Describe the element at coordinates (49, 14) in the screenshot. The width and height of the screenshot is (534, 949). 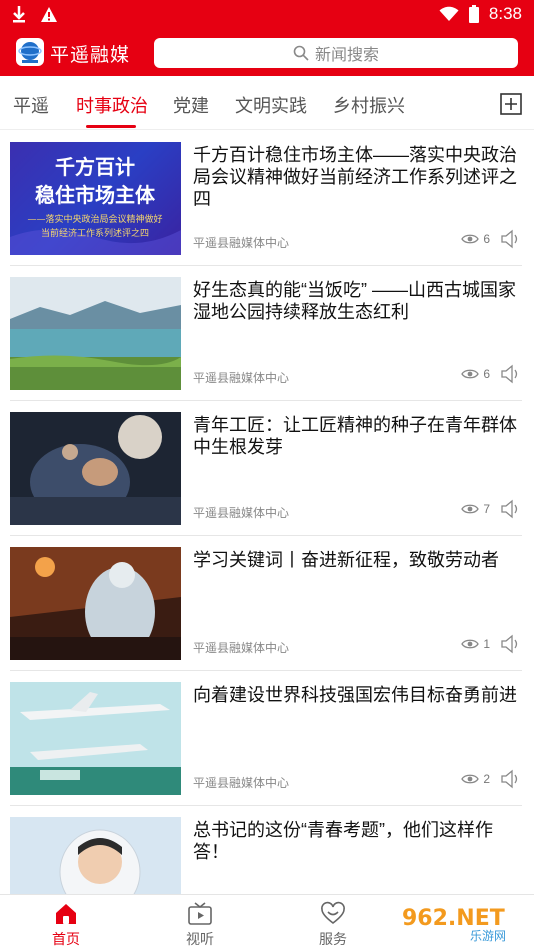
I see `warning-icon` at that location.